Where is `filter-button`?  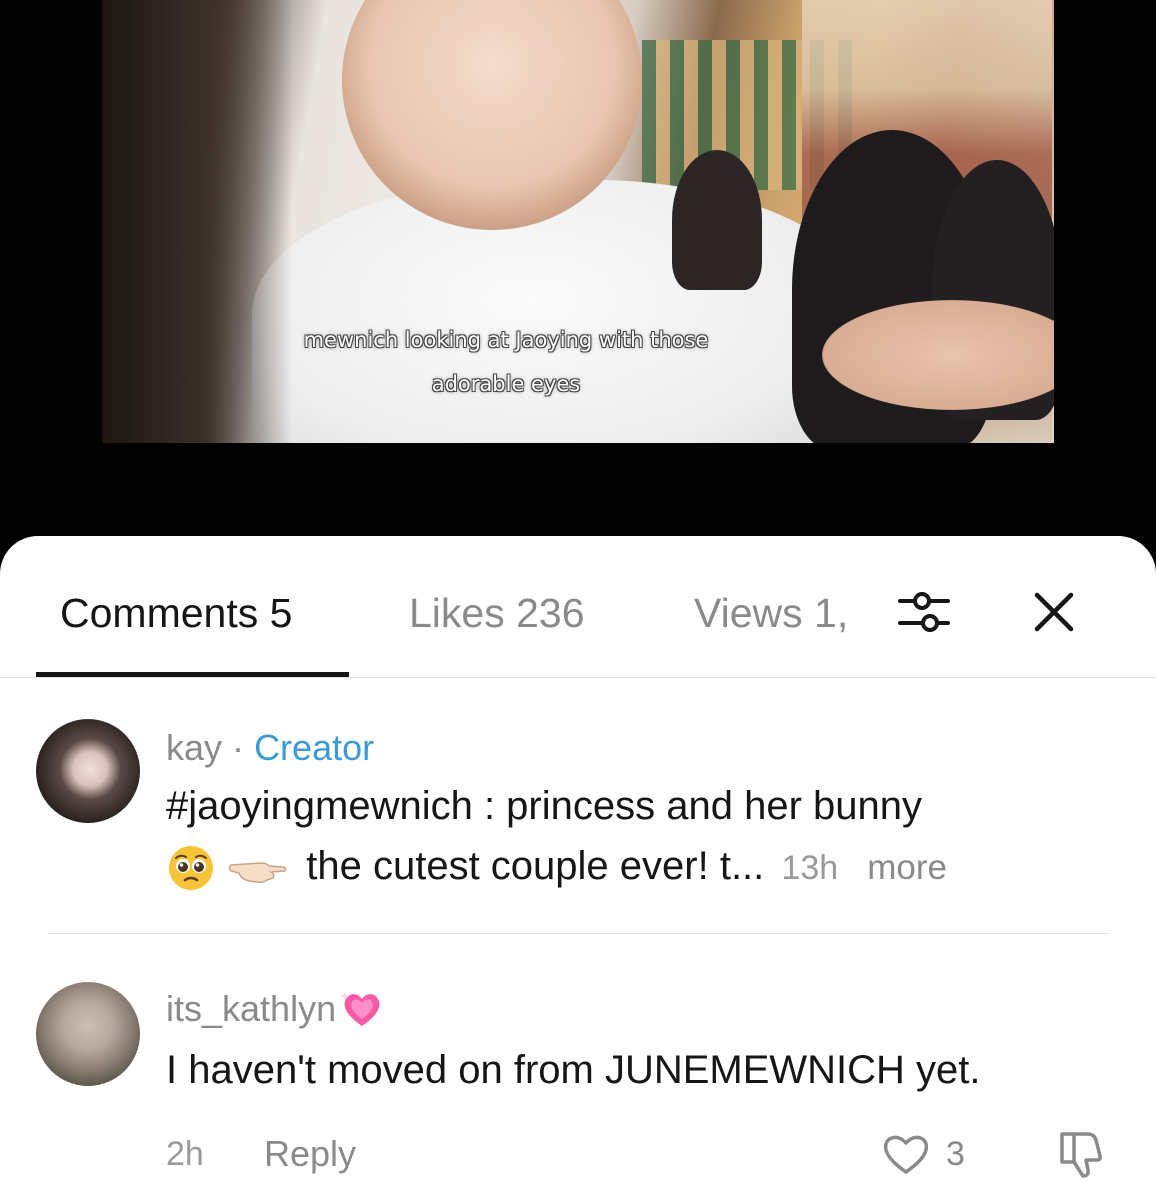
filter-button is located at coordinates (924, 612).